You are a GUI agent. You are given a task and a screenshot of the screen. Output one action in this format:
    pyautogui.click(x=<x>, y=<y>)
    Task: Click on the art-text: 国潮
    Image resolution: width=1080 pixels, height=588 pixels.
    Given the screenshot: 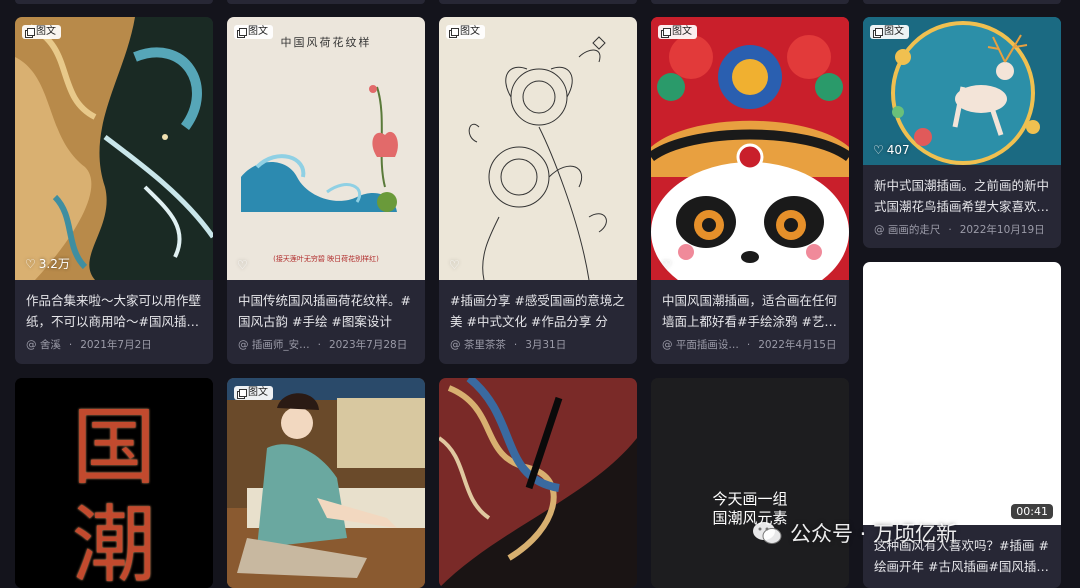 What is the action you would take?
    pyautogui.click(x=114, y=493)
    